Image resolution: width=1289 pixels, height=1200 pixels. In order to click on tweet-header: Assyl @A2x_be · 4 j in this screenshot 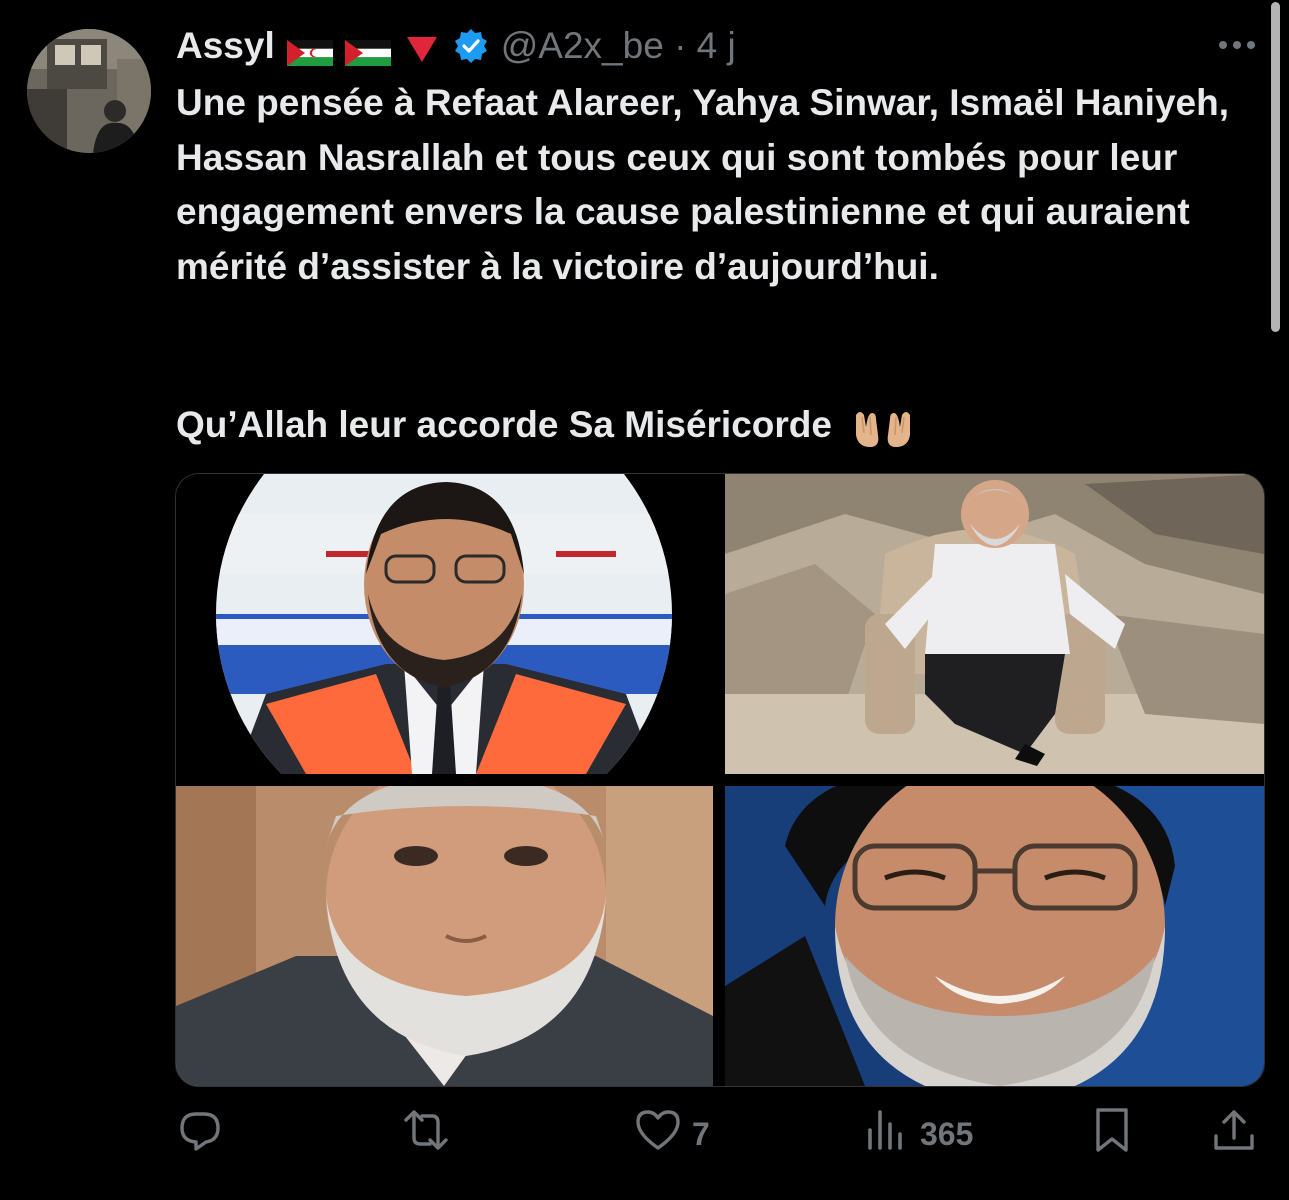, I will do `click(456, 46)`.